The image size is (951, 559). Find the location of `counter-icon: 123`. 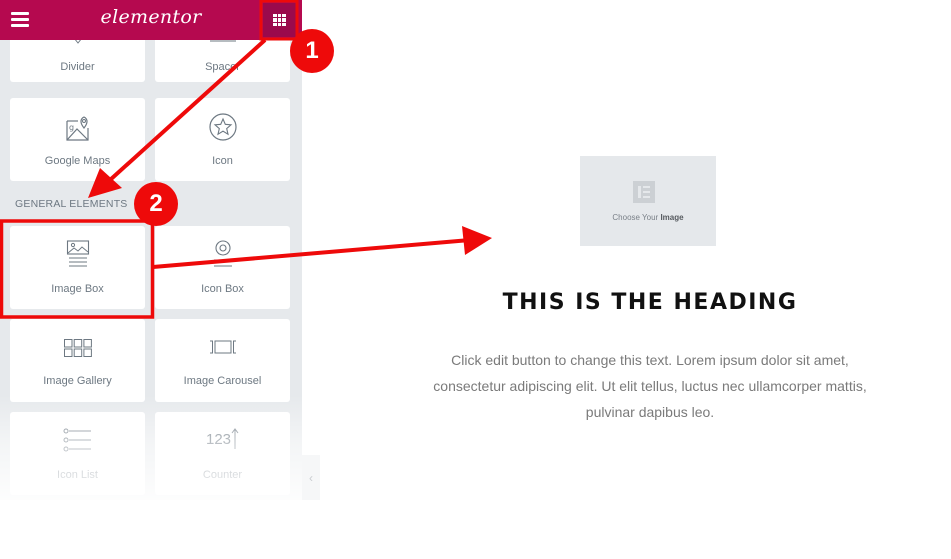

counter-icon: 123 is located at coordinates (222, 439).